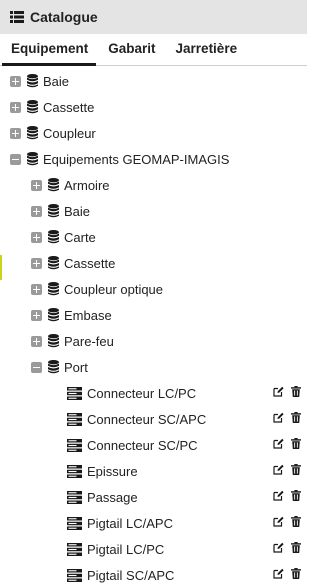 This screenshot has width=320, height=587. What do you see at coordinates (80, 237) in the screenshot?
I see `tree-node-label: Carte` at bounding box center [80, 237].